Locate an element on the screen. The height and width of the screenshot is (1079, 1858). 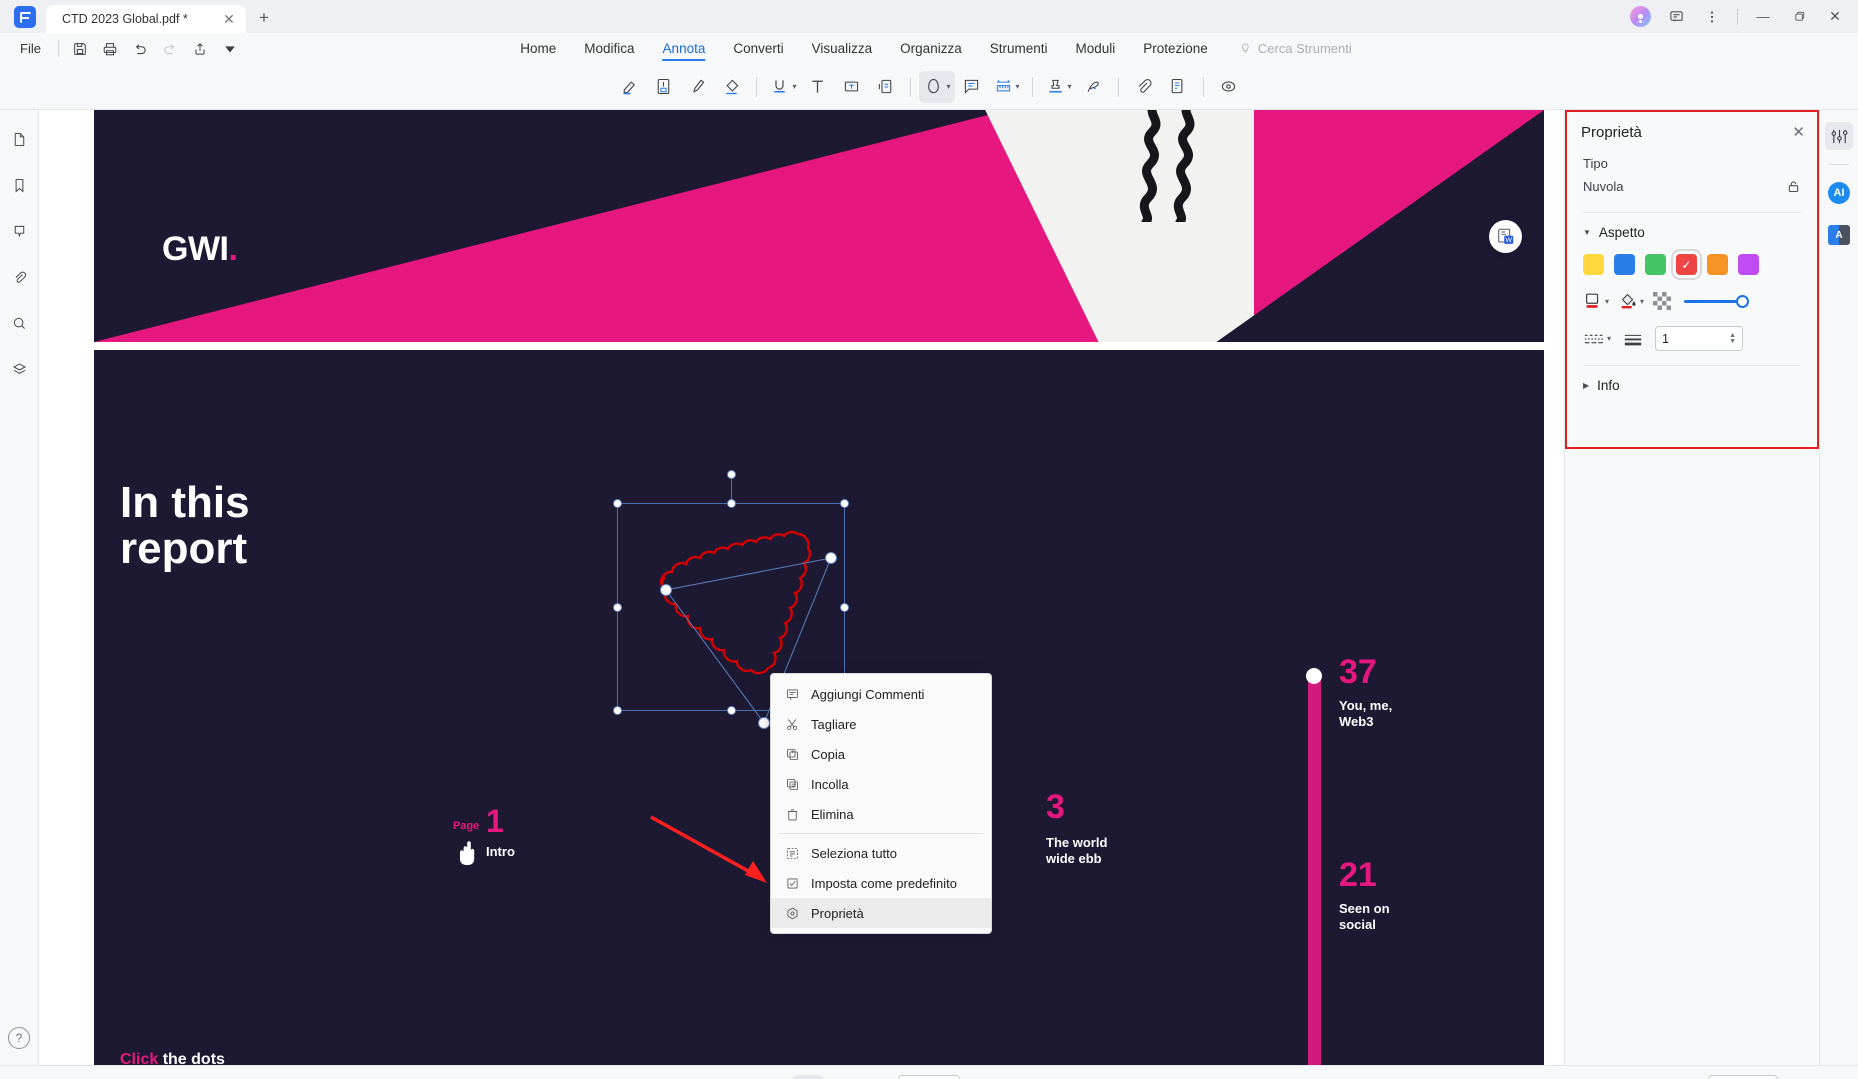
feedback-icon is located at coordinates (1676, 17).